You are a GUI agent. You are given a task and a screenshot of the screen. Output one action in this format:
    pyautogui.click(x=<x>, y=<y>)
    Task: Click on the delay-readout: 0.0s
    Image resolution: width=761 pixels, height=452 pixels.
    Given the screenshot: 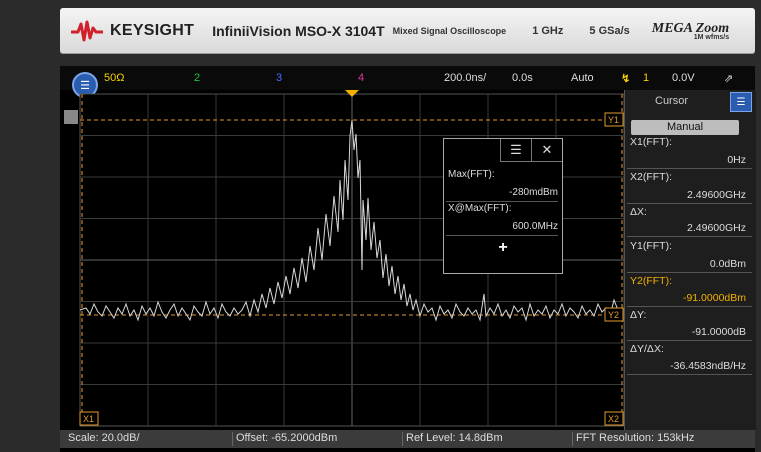 What is the action you would take?
    pyautogui.click(x=522, y=78)
    